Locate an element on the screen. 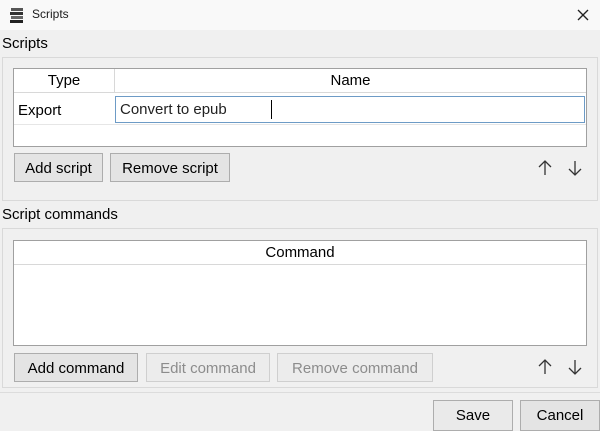  edit-command-button: Edit command is located at coordinates (208, 367).